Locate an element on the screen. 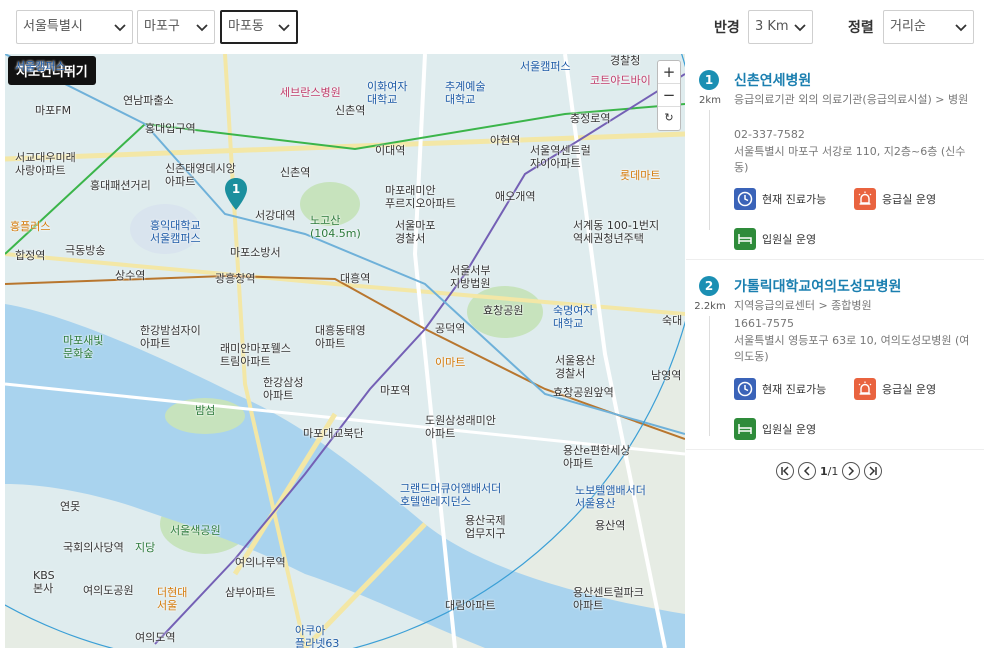 The height and width of the screenshot is (648, 984). zoom-in-button: + is located at coordinates (669, 72).